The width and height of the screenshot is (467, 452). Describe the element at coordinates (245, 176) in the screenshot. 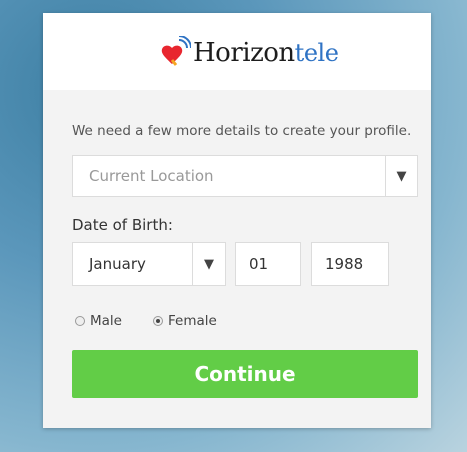

I see `location-select: Current Location ▼` at that location.